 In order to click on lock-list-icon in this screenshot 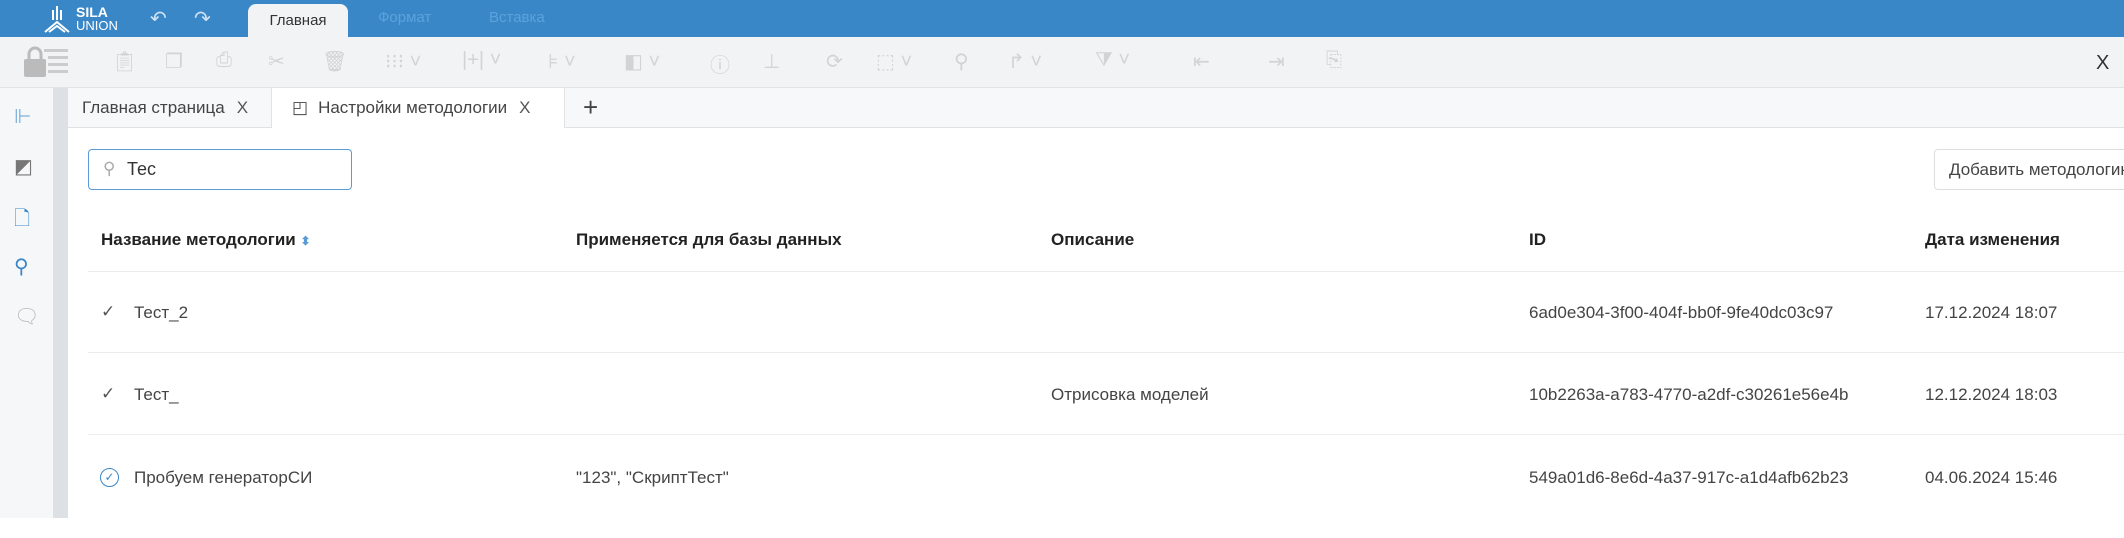, I will do `click(46, 62)`.